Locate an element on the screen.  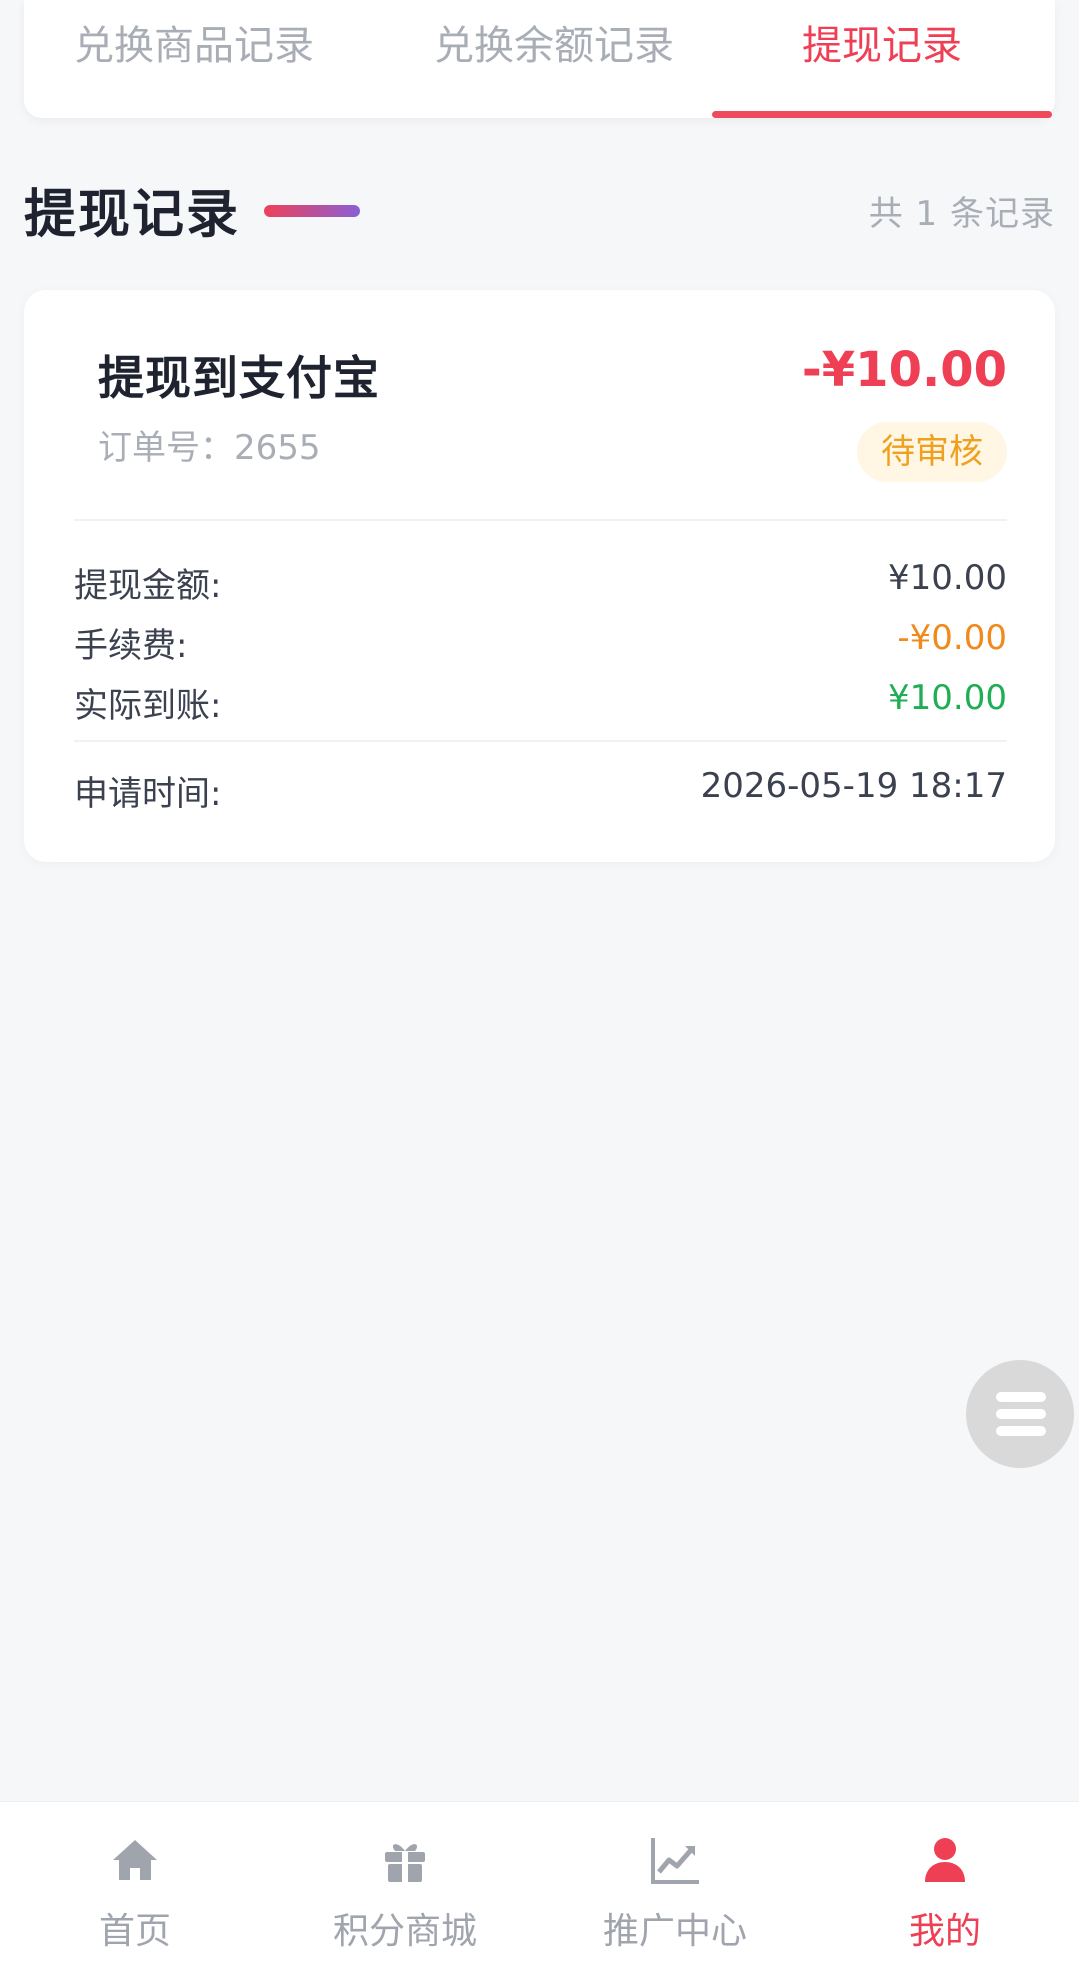
chart-icon is located at coordinates (675, 1861).